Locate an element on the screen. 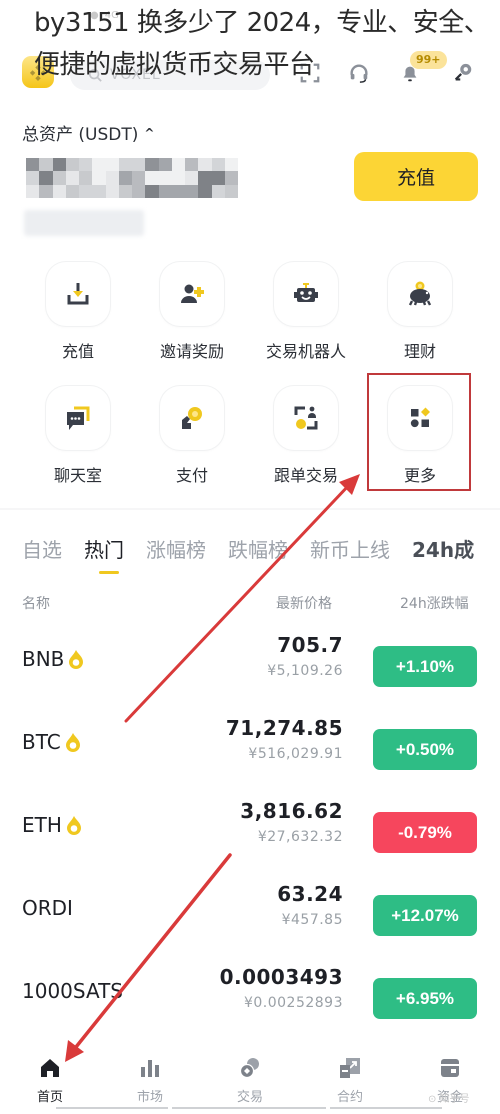 This screenshot has width=500, height=1114. deposit-icon is located at coordinates (78, 294).